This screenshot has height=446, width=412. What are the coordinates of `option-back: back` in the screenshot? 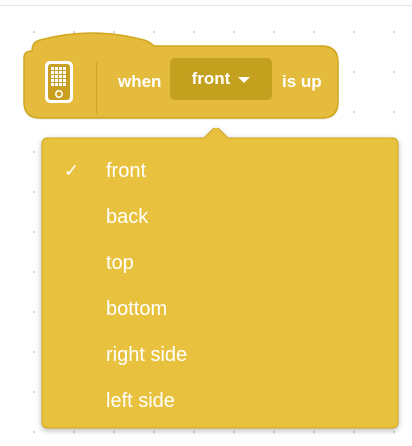 It's located at (220, 217).